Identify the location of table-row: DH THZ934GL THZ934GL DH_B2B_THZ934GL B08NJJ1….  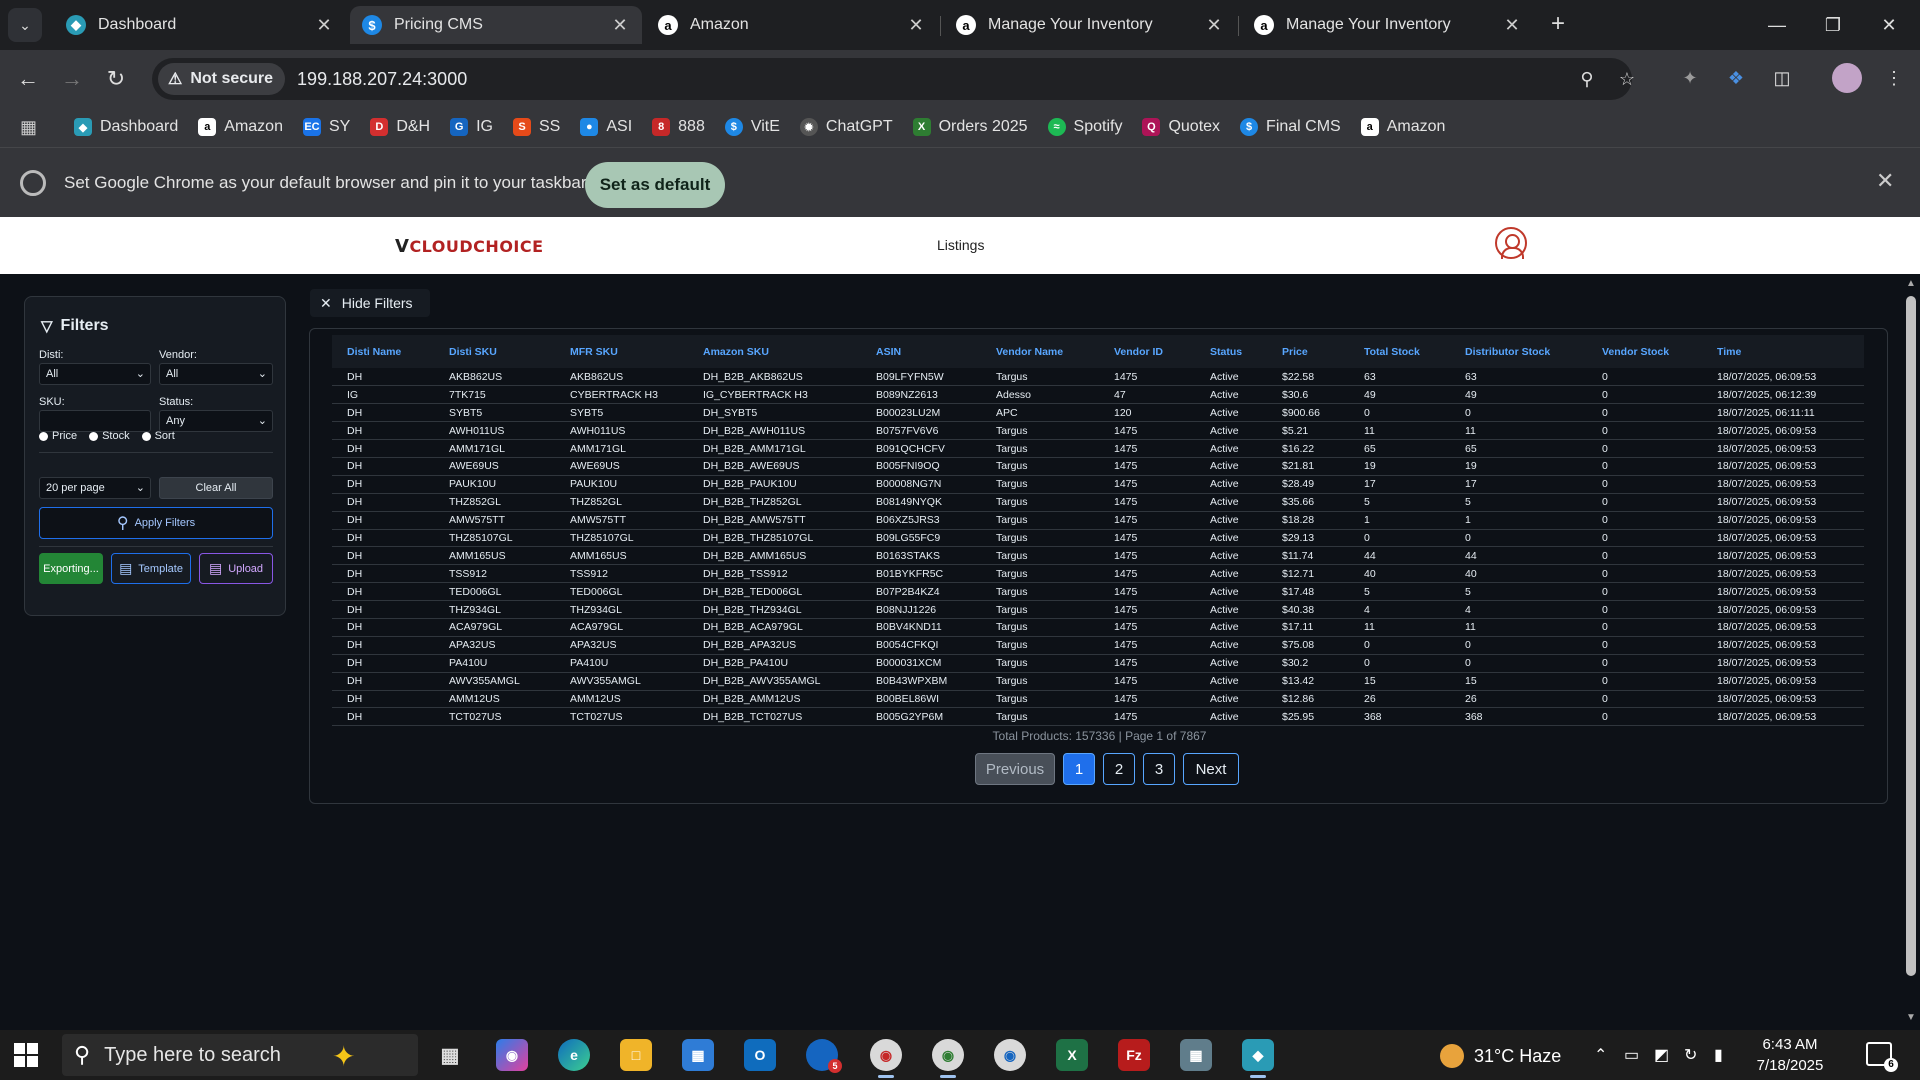
(1098, 609).